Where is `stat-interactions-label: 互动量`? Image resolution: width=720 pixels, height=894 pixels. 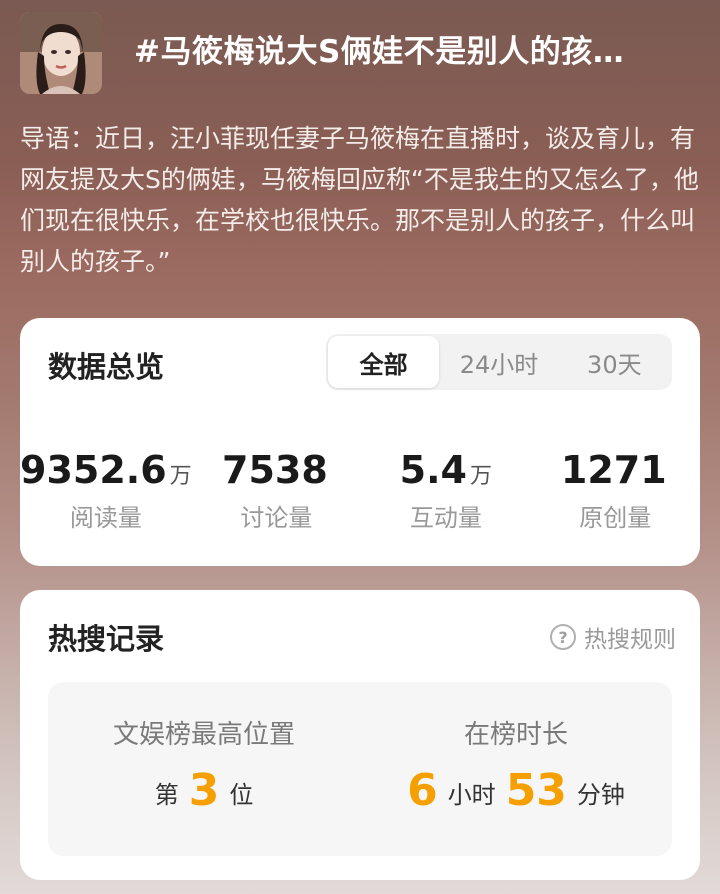 stat-interactions-label: 互动量 is located at coordinates (445, 518).